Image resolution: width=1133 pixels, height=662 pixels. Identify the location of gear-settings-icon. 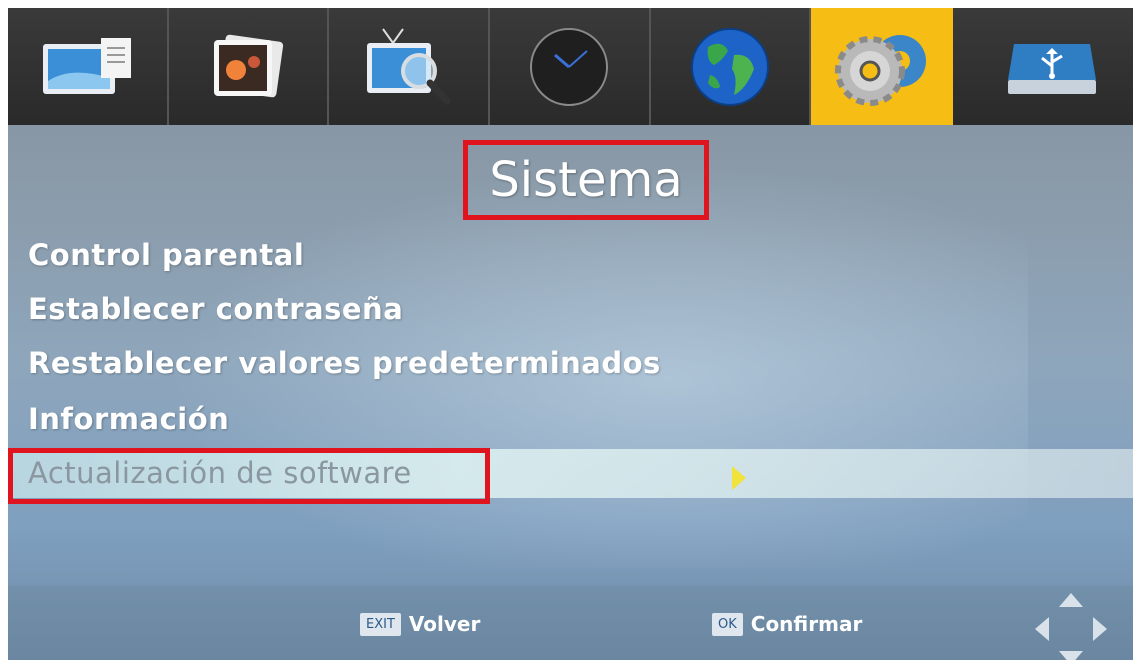
(881, 70).